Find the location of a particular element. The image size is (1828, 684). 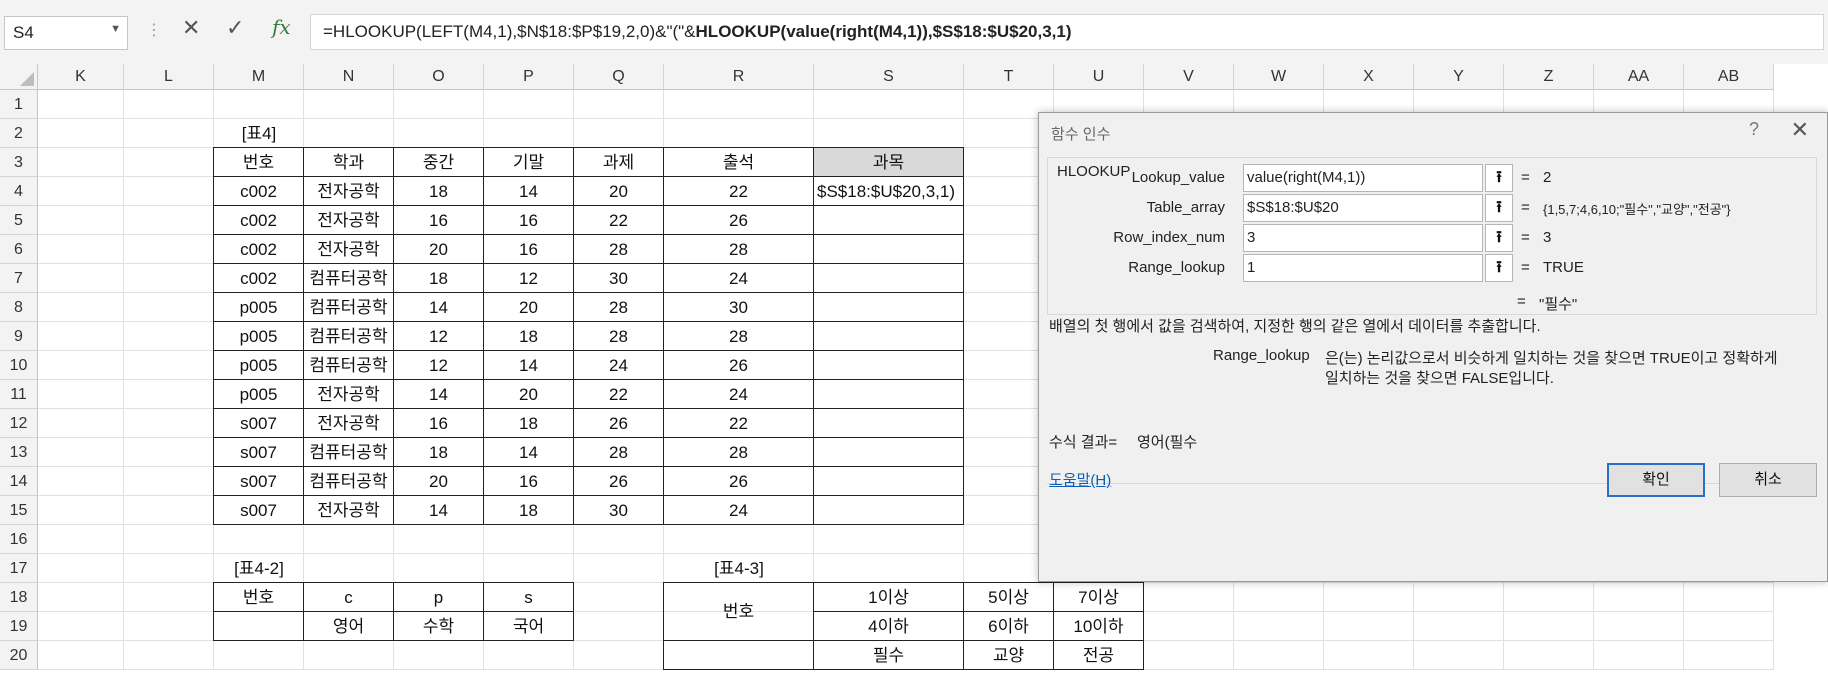

table-header-cell: 출석 is located at coordinates (738, 162).